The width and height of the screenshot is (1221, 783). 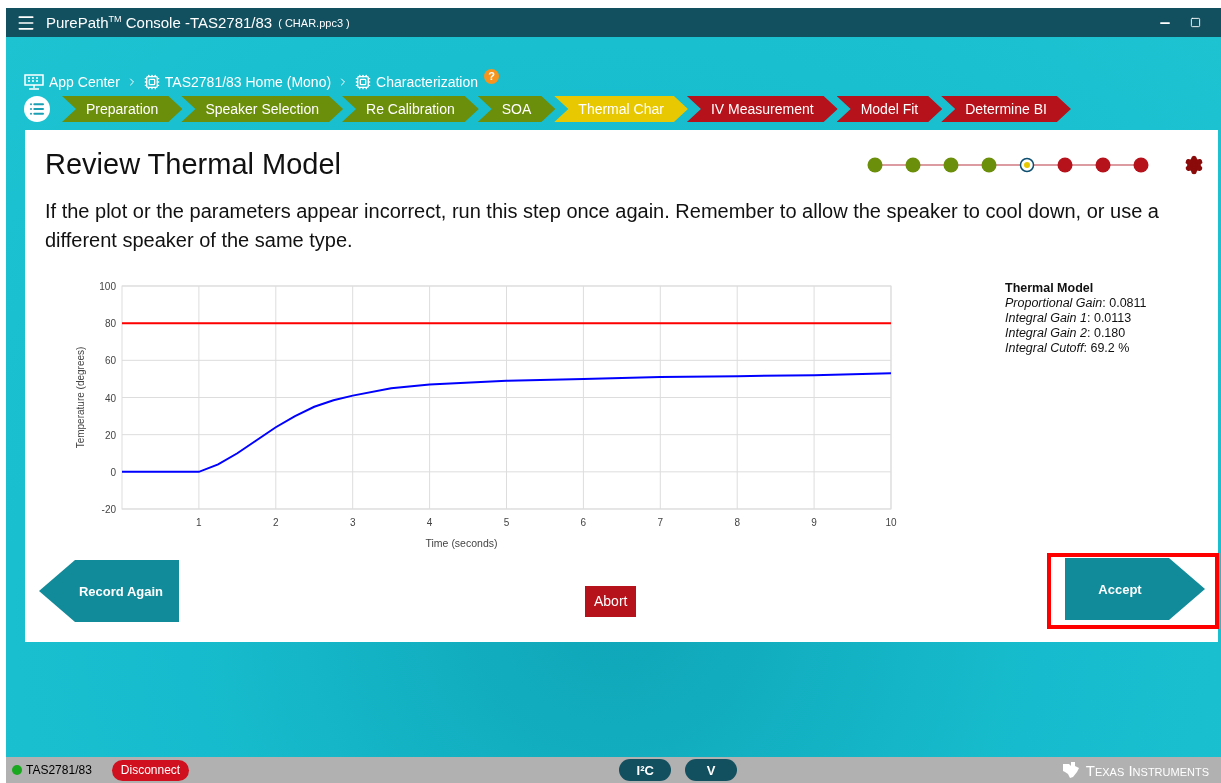 What do you see at coordinates (110, 361) in the screenshot?
I see `tick-label: 60` at bounding box center [110, 361].